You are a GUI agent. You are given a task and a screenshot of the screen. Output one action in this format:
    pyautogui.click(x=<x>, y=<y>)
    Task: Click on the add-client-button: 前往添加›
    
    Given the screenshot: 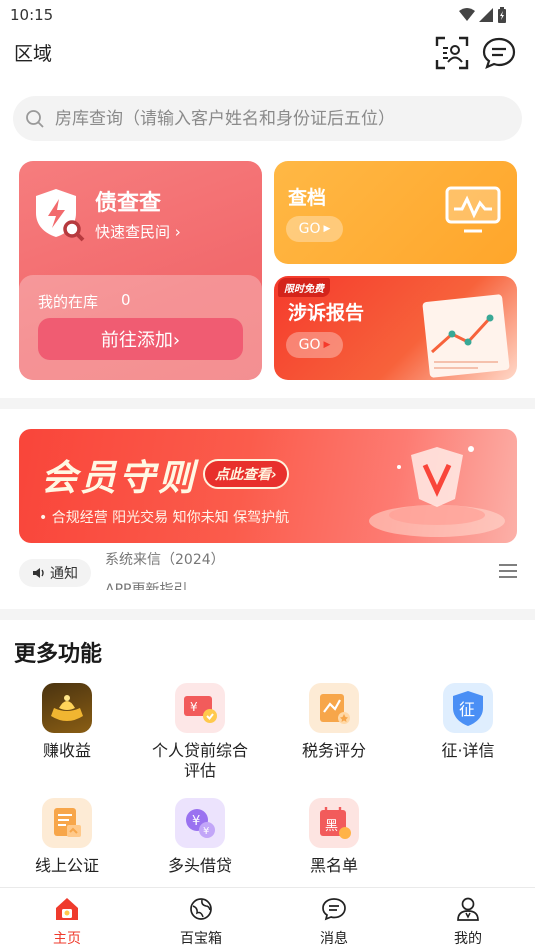 What is the action you would take?
    pyautogui.click(x=140, y=339)
    